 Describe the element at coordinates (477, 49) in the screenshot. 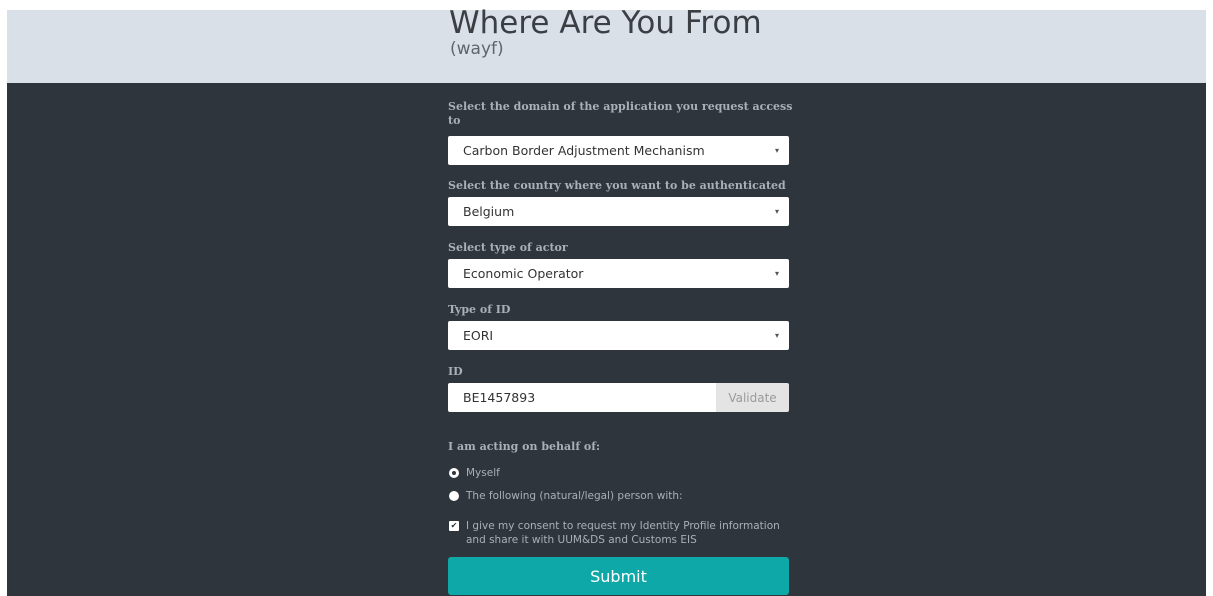

I see `page-subtitle: (wayf)` at that location.